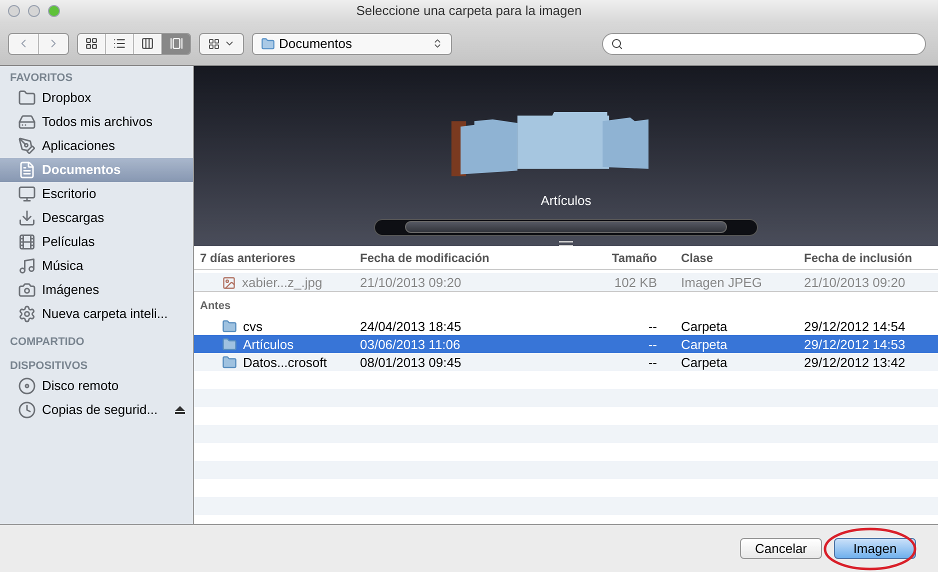 The image size is (938, 572). Describe the element at coordinates (566, 344) in the screenshot. I see `file-row: Artículos 03/06/2013 11:06 -- Carpeta 29/12/2012 14:53` at that location.